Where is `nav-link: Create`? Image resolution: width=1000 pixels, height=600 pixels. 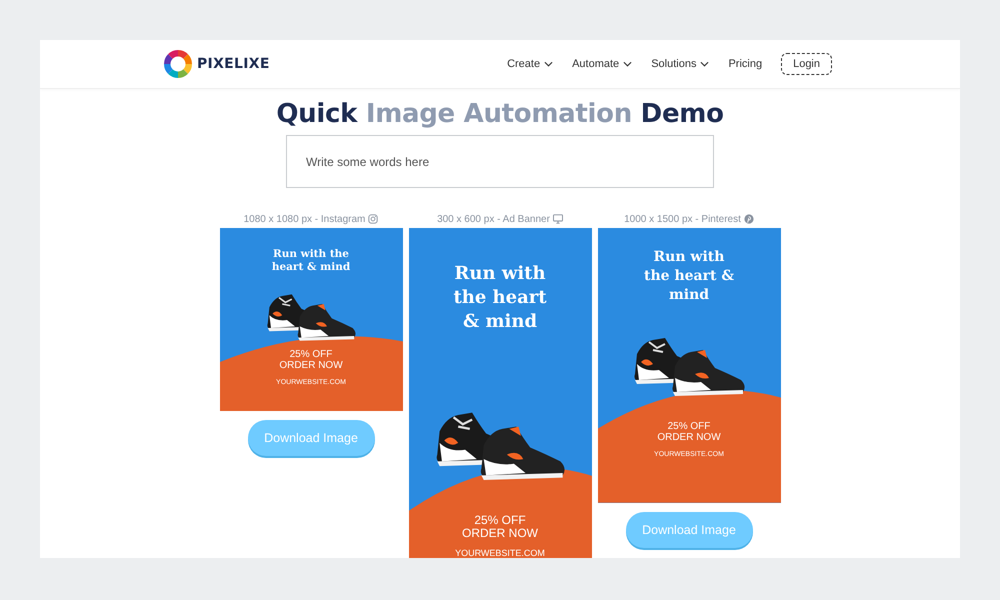 nav-link: Create is located at coordinates (530, 64).